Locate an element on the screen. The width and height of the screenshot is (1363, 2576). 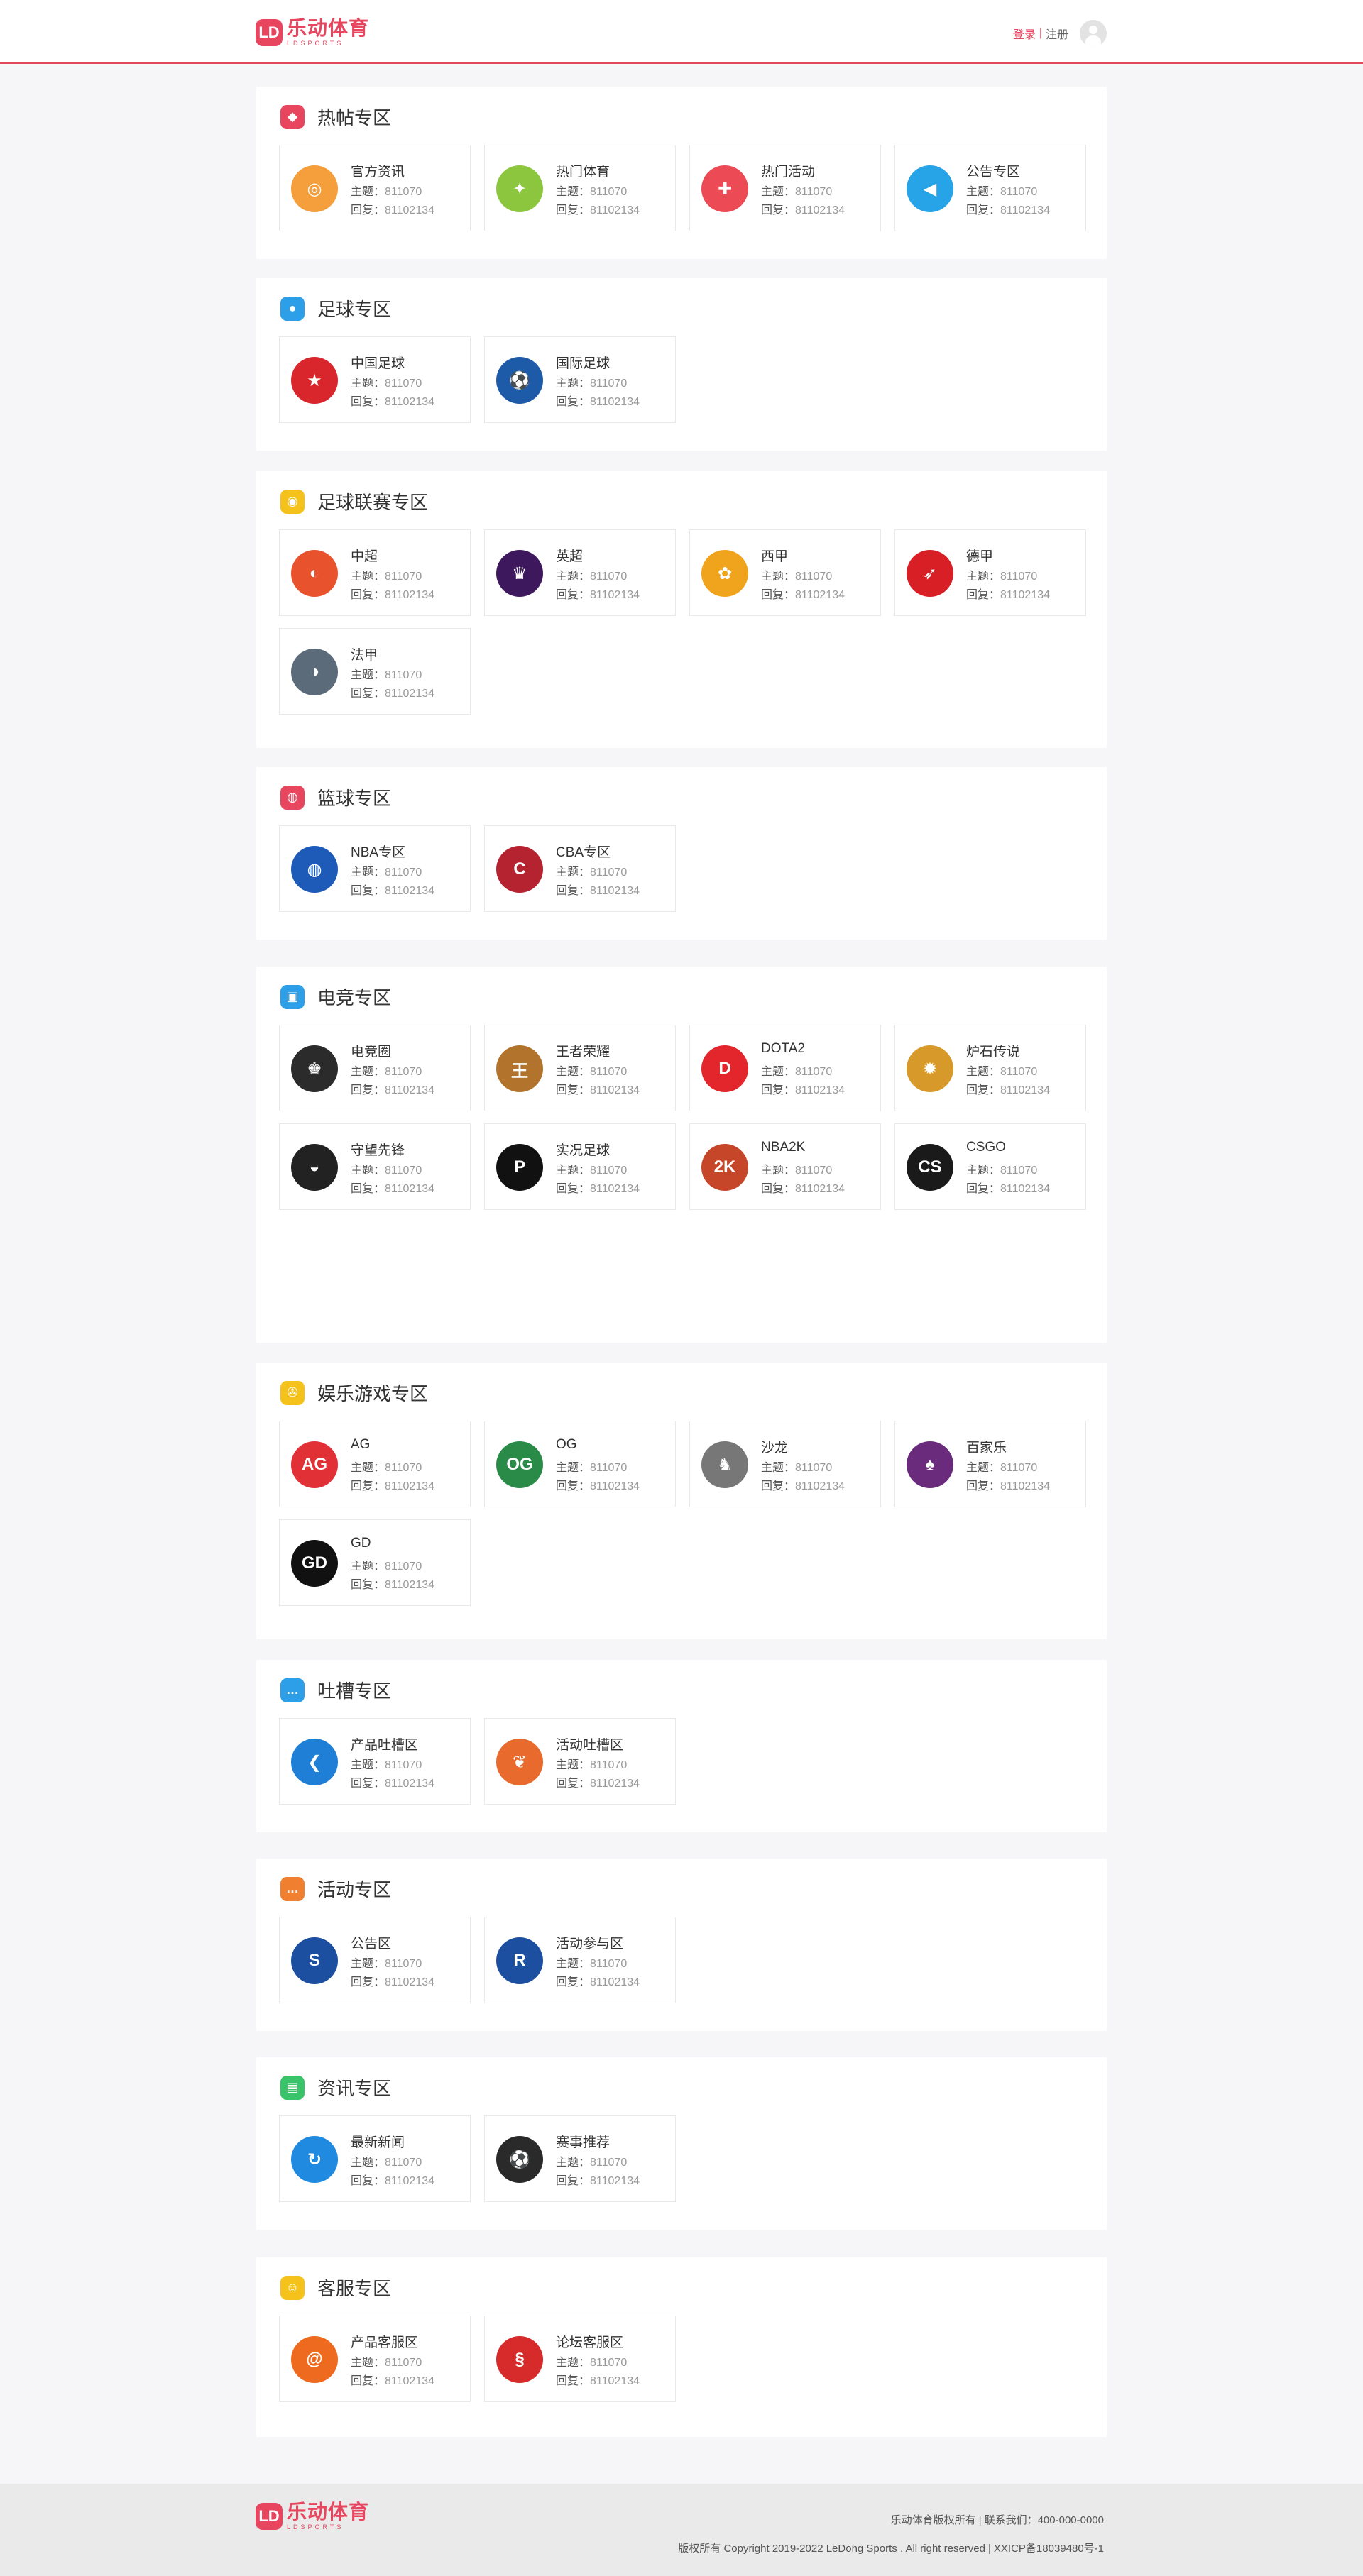
footer-logo: LD 乐动体育 LDSPORTS is located at coordinates (312, 2516).